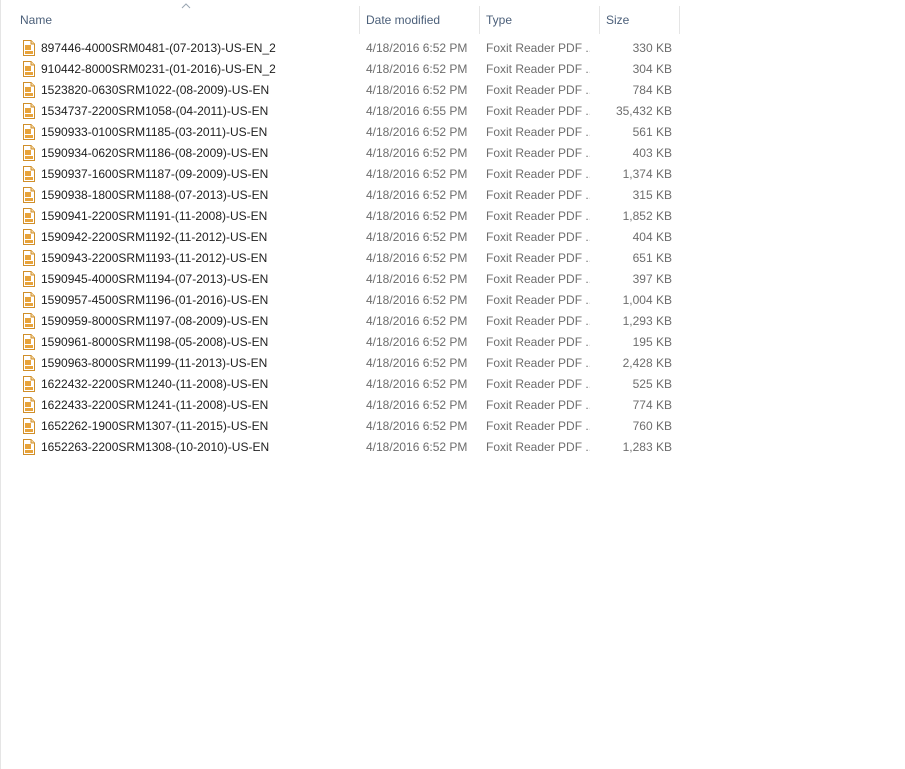  What do you see at coordinates (155, 384) in the screenshot?
I see `file-name: 1622432-2200SRM1240-(11-2008)-US-EN` at bounding box center [155, 384].